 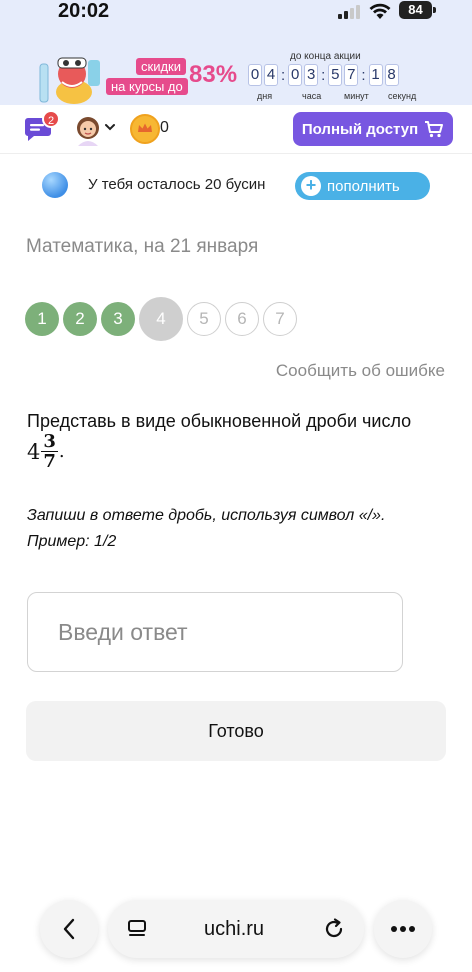 I want to click on back-button, so click(x=69, y=929).